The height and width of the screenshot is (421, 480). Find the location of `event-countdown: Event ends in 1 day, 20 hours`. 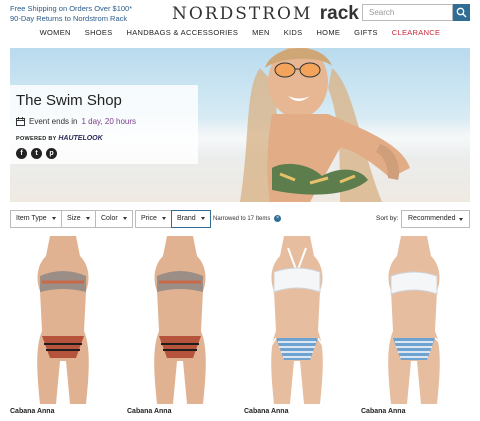

event-countdown: Event ends in 1 day, 20 hours is located at coordinates (76, 121).